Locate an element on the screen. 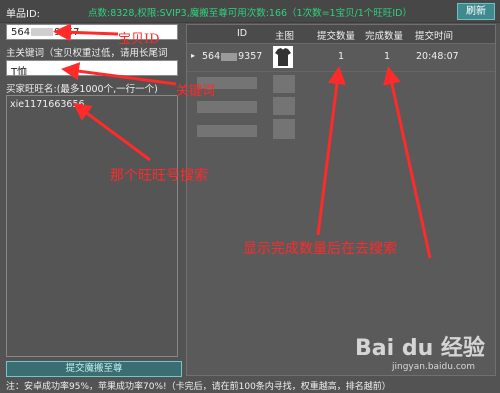  arrow-to-completed is located at coordinates (407, 162).